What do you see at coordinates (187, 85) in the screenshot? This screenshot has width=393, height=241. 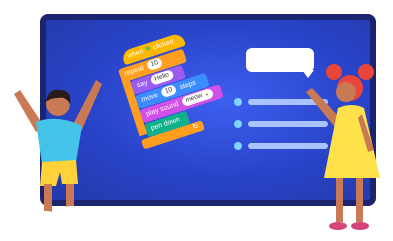 I see `block-label: steps` at bounding box center [187, 85].